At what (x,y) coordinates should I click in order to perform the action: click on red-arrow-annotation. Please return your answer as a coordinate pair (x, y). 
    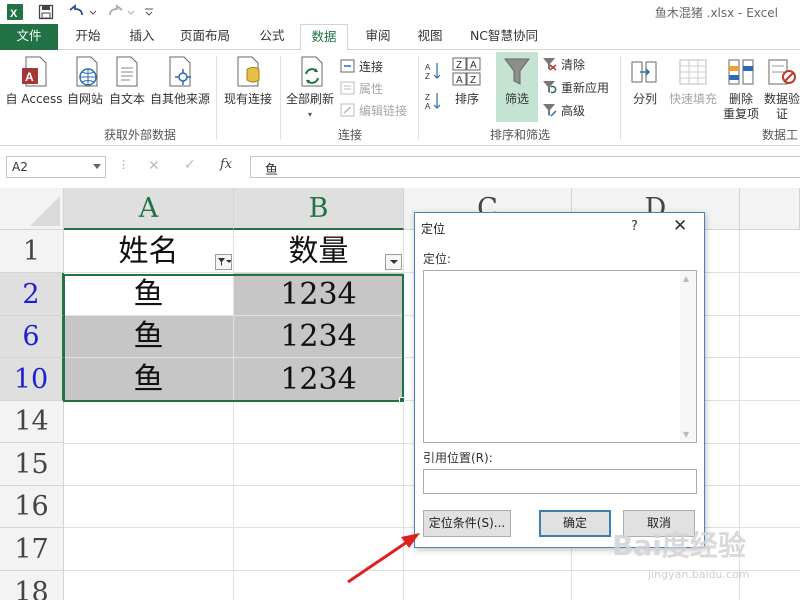
    Looking at the image, I should click on (383, 558).